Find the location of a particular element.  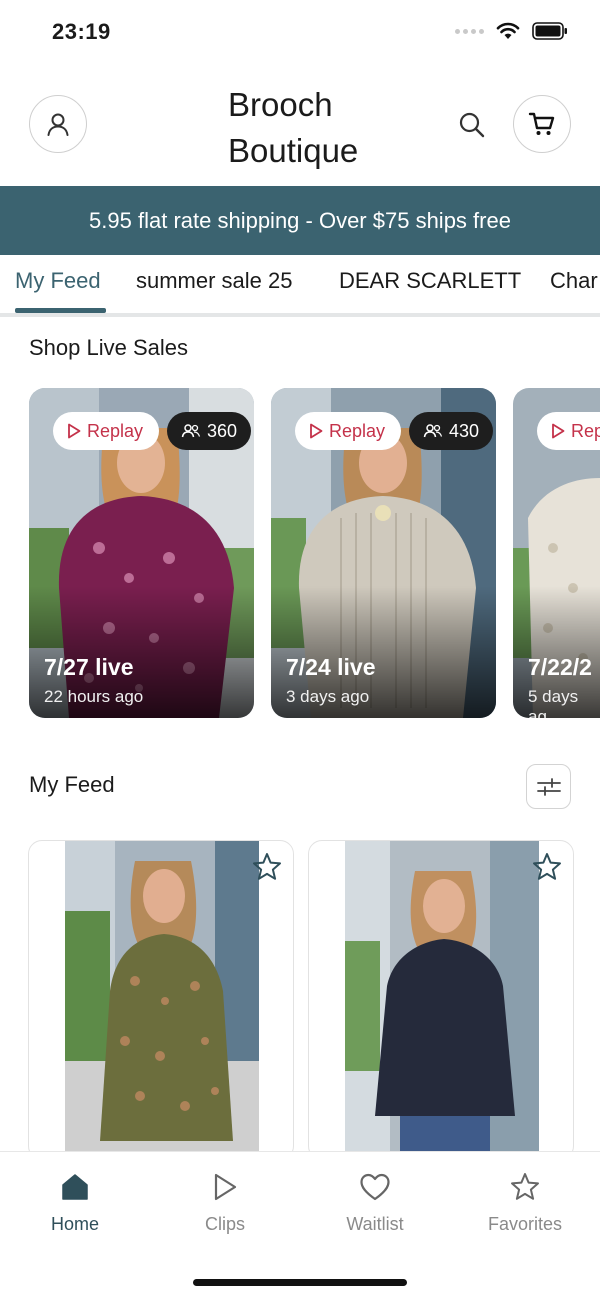

signal-icon is located at coordinates (469, 31).